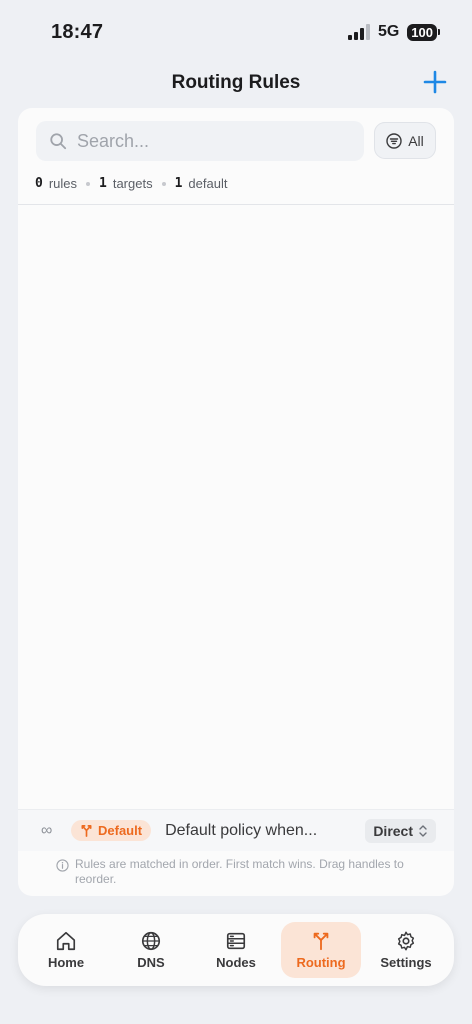 The width and height of the screenshot is (472, 1024). What do you see at coordinates (151, 941) in the screenshot?
I see `globe-icon` at bounding box center [151, 941].